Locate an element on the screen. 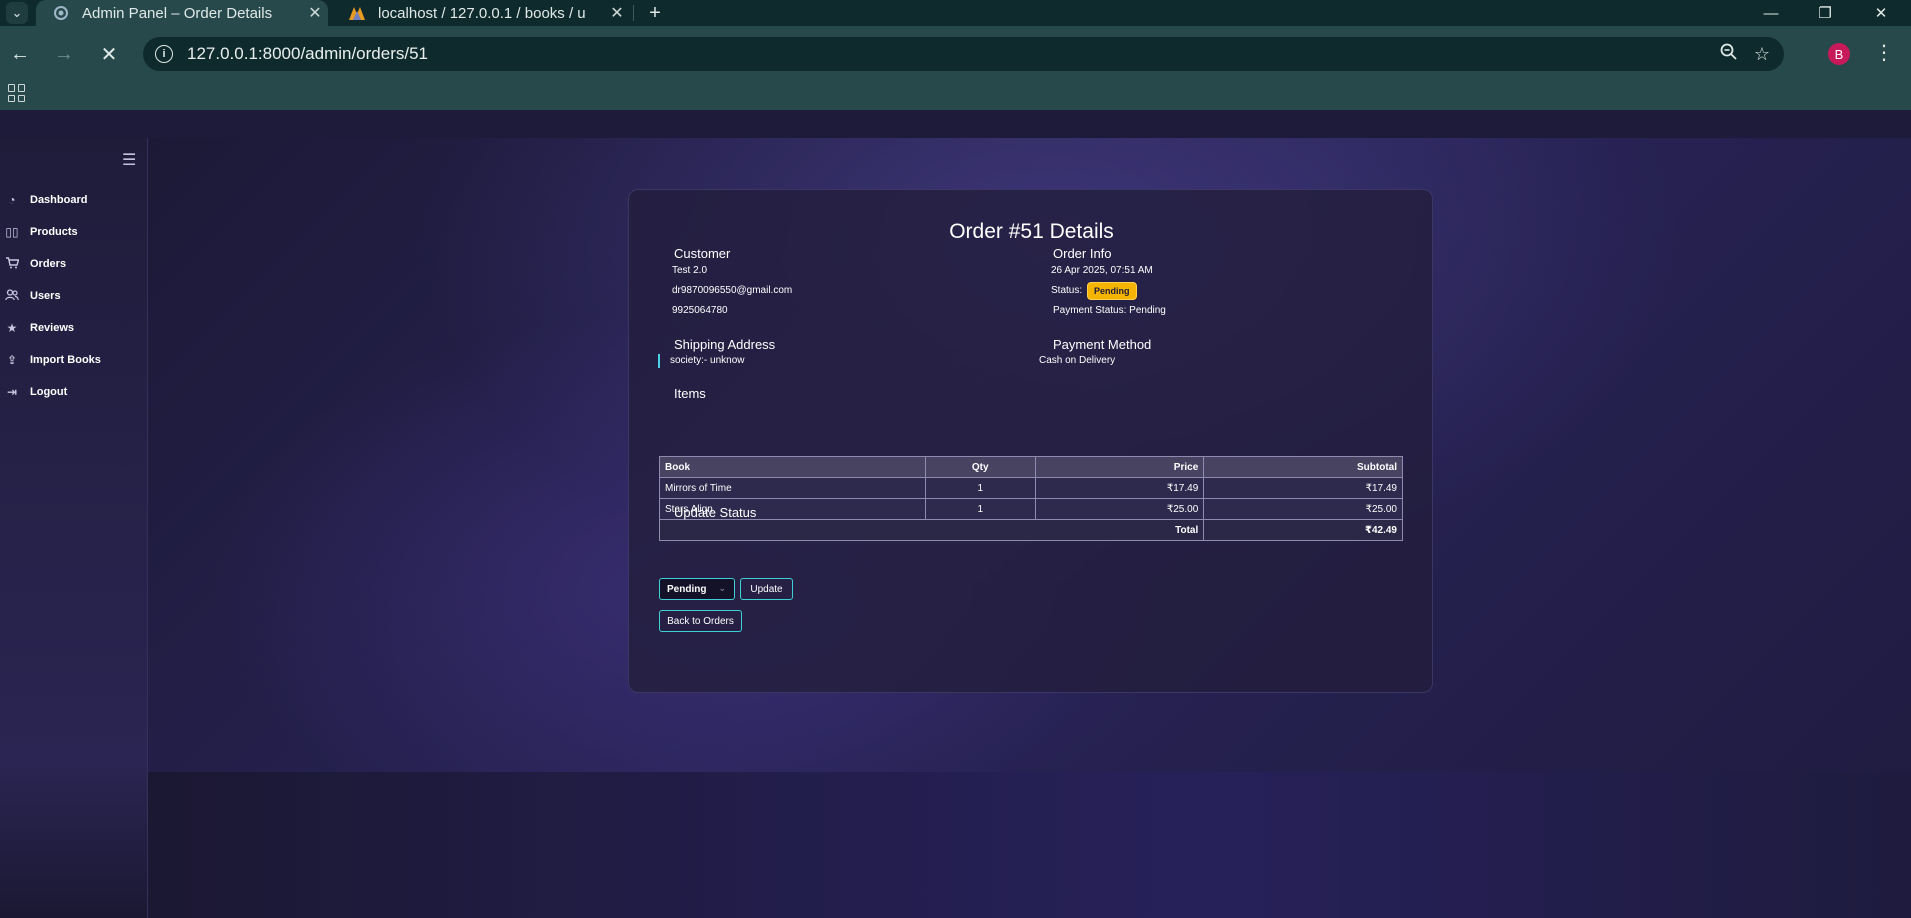 This screenshot has width=1911, height=918. sidebar-item-logout: ⇥ Logout is located at coordinates (35, 392).